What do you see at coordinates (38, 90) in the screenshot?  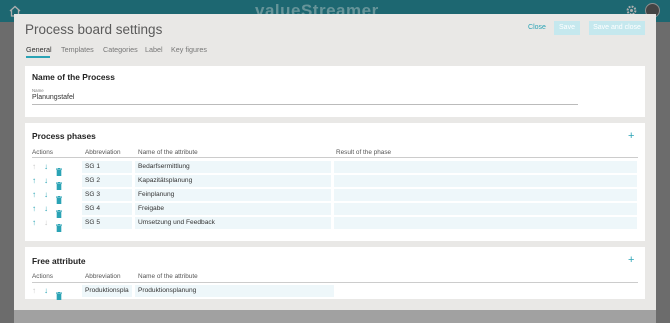 I see `name-field-label: Name` at bounding box center [38, 90].